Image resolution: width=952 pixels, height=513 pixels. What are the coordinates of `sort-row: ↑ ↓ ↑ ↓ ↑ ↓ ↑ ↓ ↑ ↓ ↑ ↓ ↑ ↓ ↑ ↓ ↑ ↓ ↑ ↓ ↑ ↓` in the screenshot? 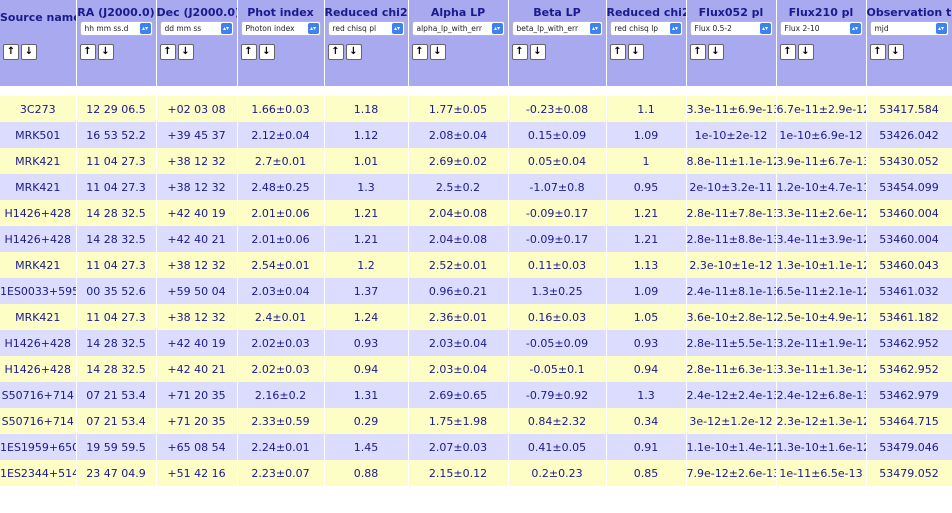 It's located at (476, 61).